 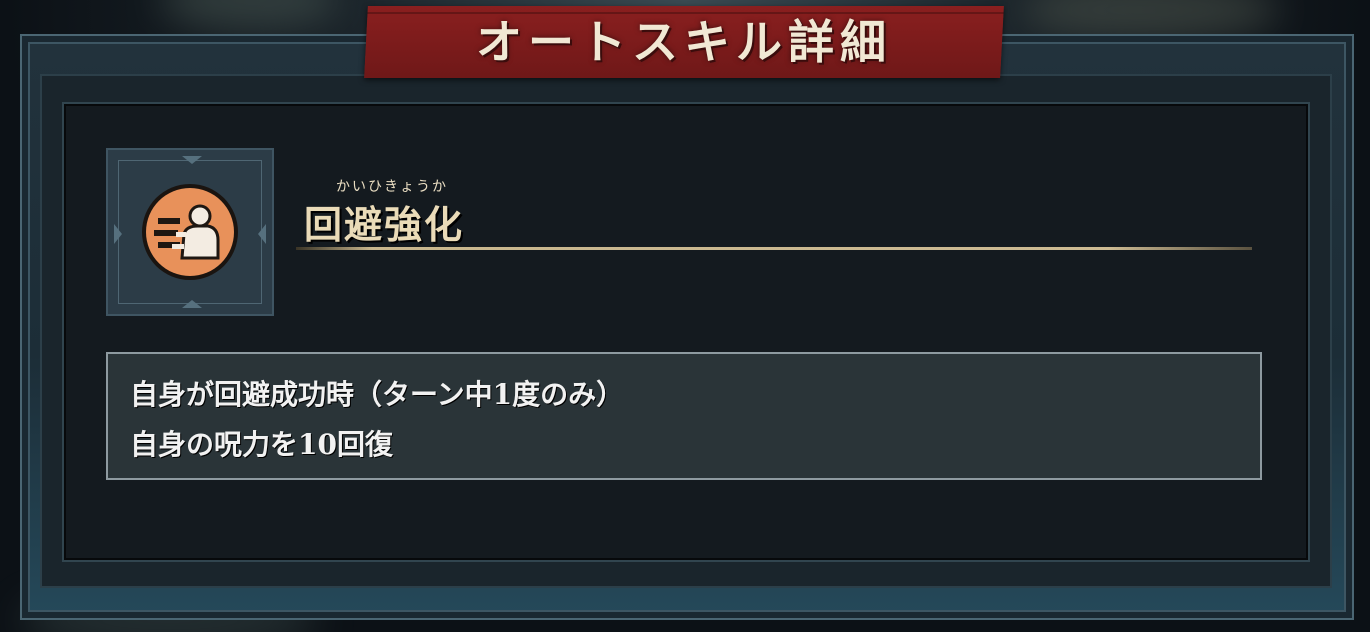 I want to click on description-line: 自身が回避成功時（ターン中1度のみ）, so click(x=377, y=394).